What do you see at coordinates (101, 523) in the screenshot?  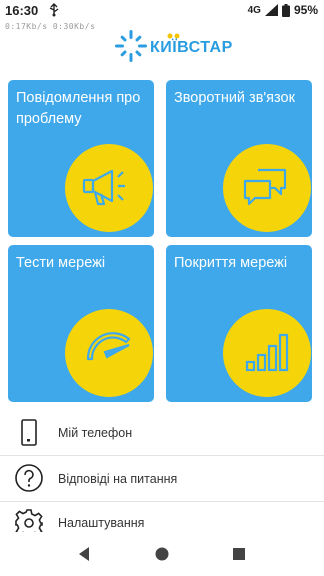 I see `menu-label: Налаштування` at bounding box center [101, 523].